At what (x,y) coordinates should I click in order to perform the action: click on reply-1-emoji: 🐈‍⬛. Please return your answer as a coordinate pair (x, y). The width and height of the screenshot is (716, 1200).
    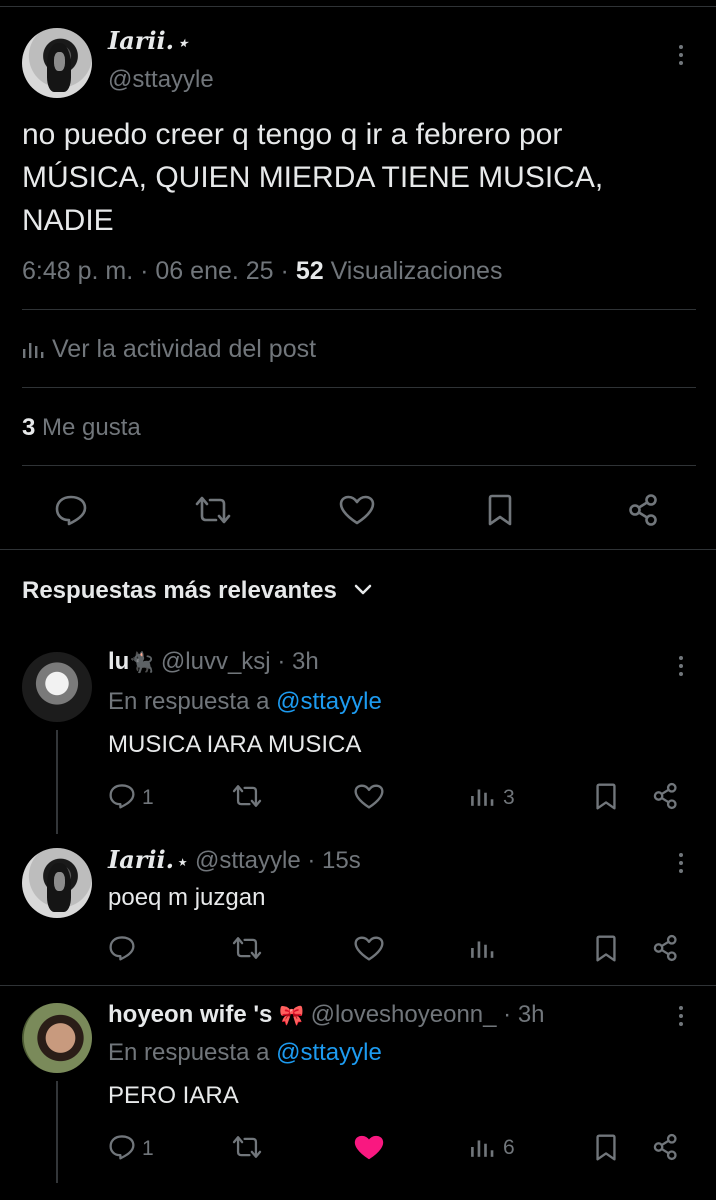
    Looking at the image, I should click on (142, 663).